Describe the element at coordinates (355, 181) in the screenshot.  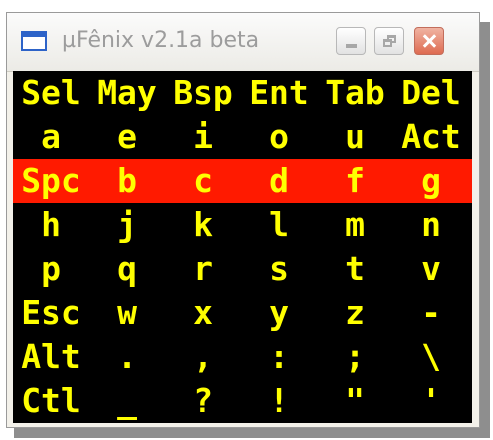
I see `key-f: f` at that location.